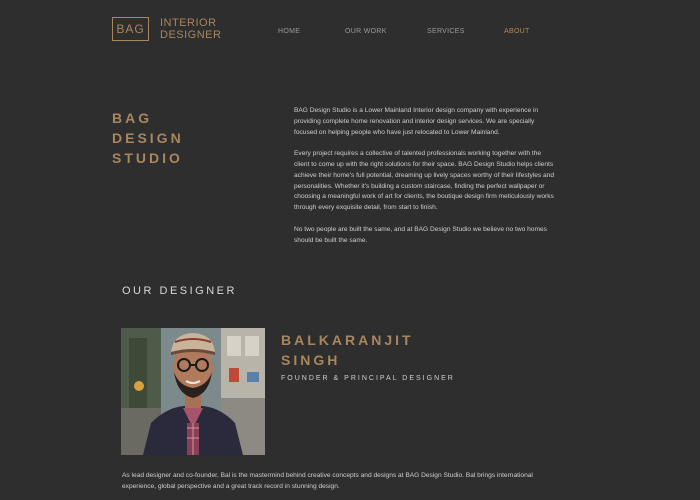 The height and width of the screenshot is (500, 700). I want to click on designer-photo, so click(193, 391).